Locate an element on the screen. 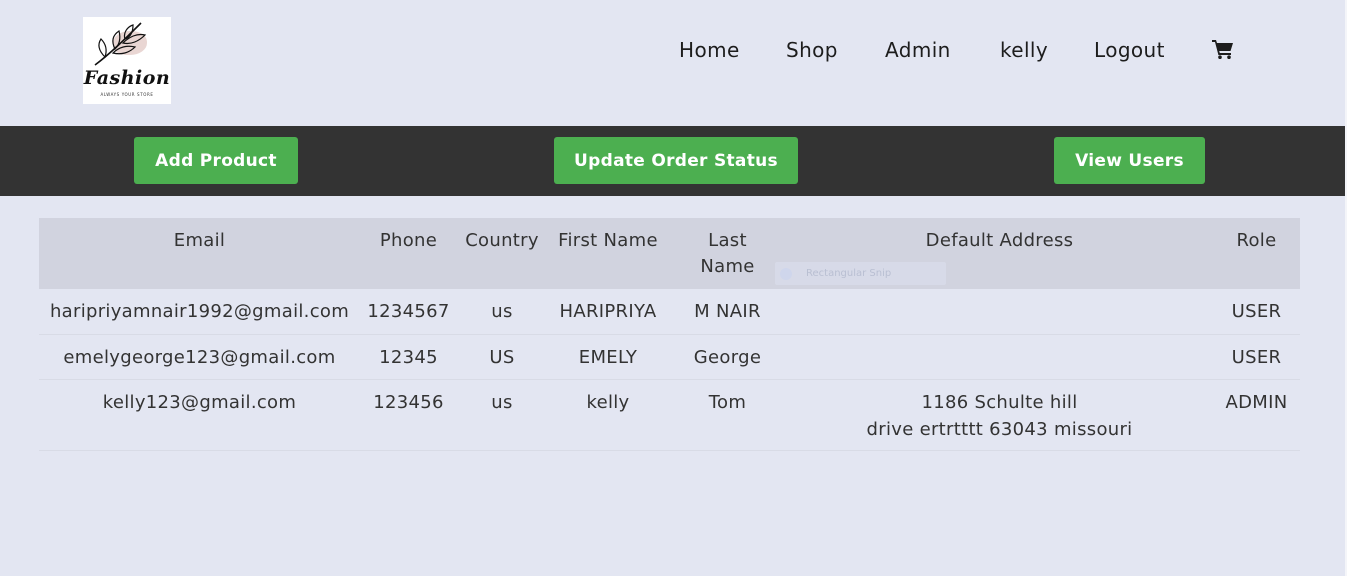 This screenshot has width=1347, height=576. cell-last-name: M NAIR is located at coordinates (727, 312).